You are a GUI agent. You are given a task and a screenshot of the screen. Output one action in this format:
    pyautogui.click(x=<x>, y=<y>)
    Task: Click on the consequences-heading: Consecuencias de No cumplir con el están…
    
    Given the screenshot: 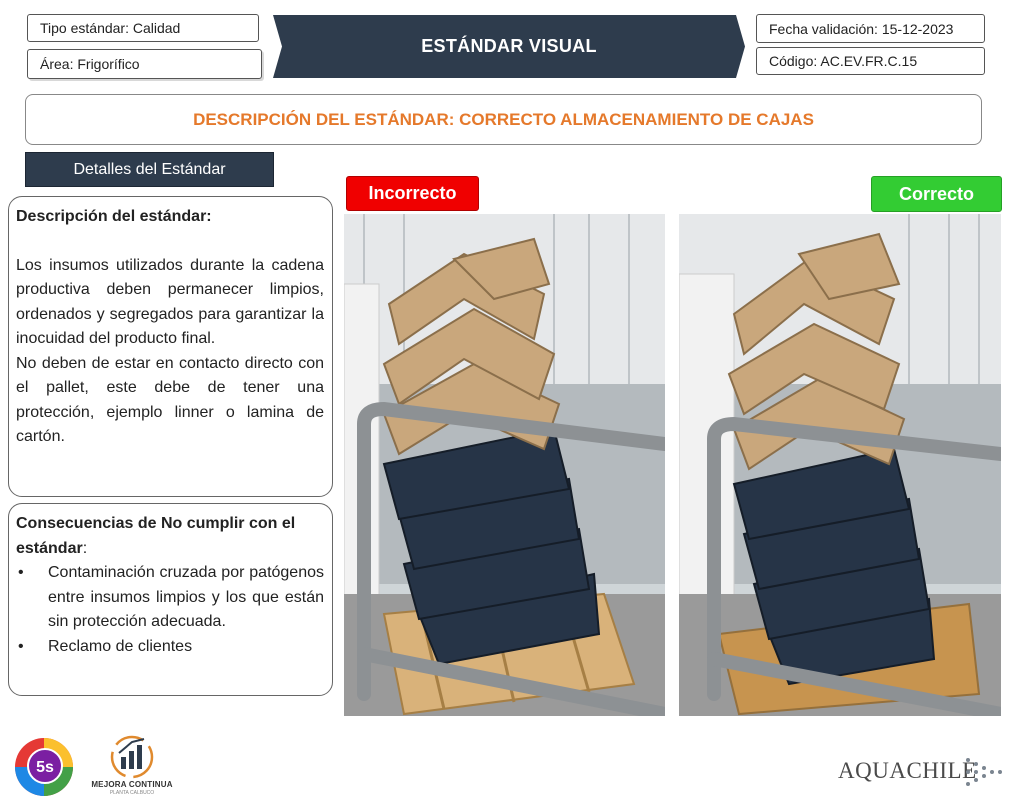 What is the action you would take?
    pyautogui.click(x=156, y=536)
    